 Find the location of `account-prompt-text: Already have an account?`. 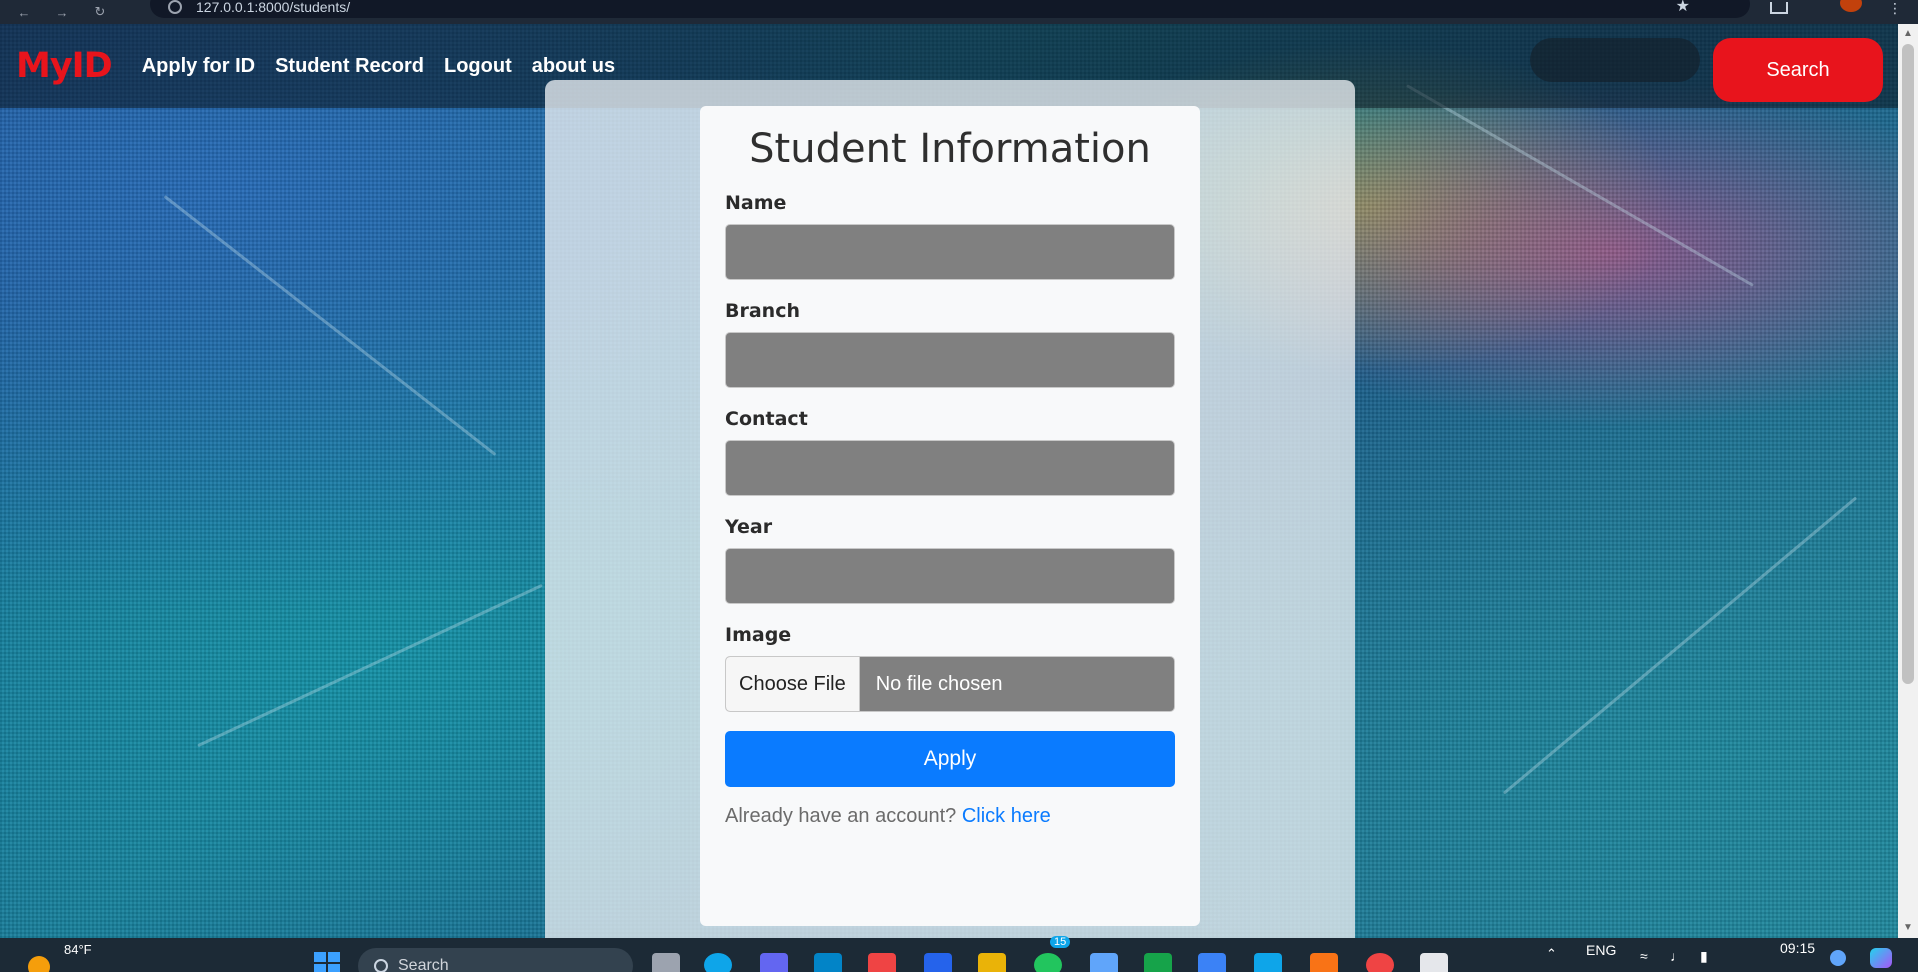

account-prompt-text: Already have an account? is located at coordinates (841, 816).